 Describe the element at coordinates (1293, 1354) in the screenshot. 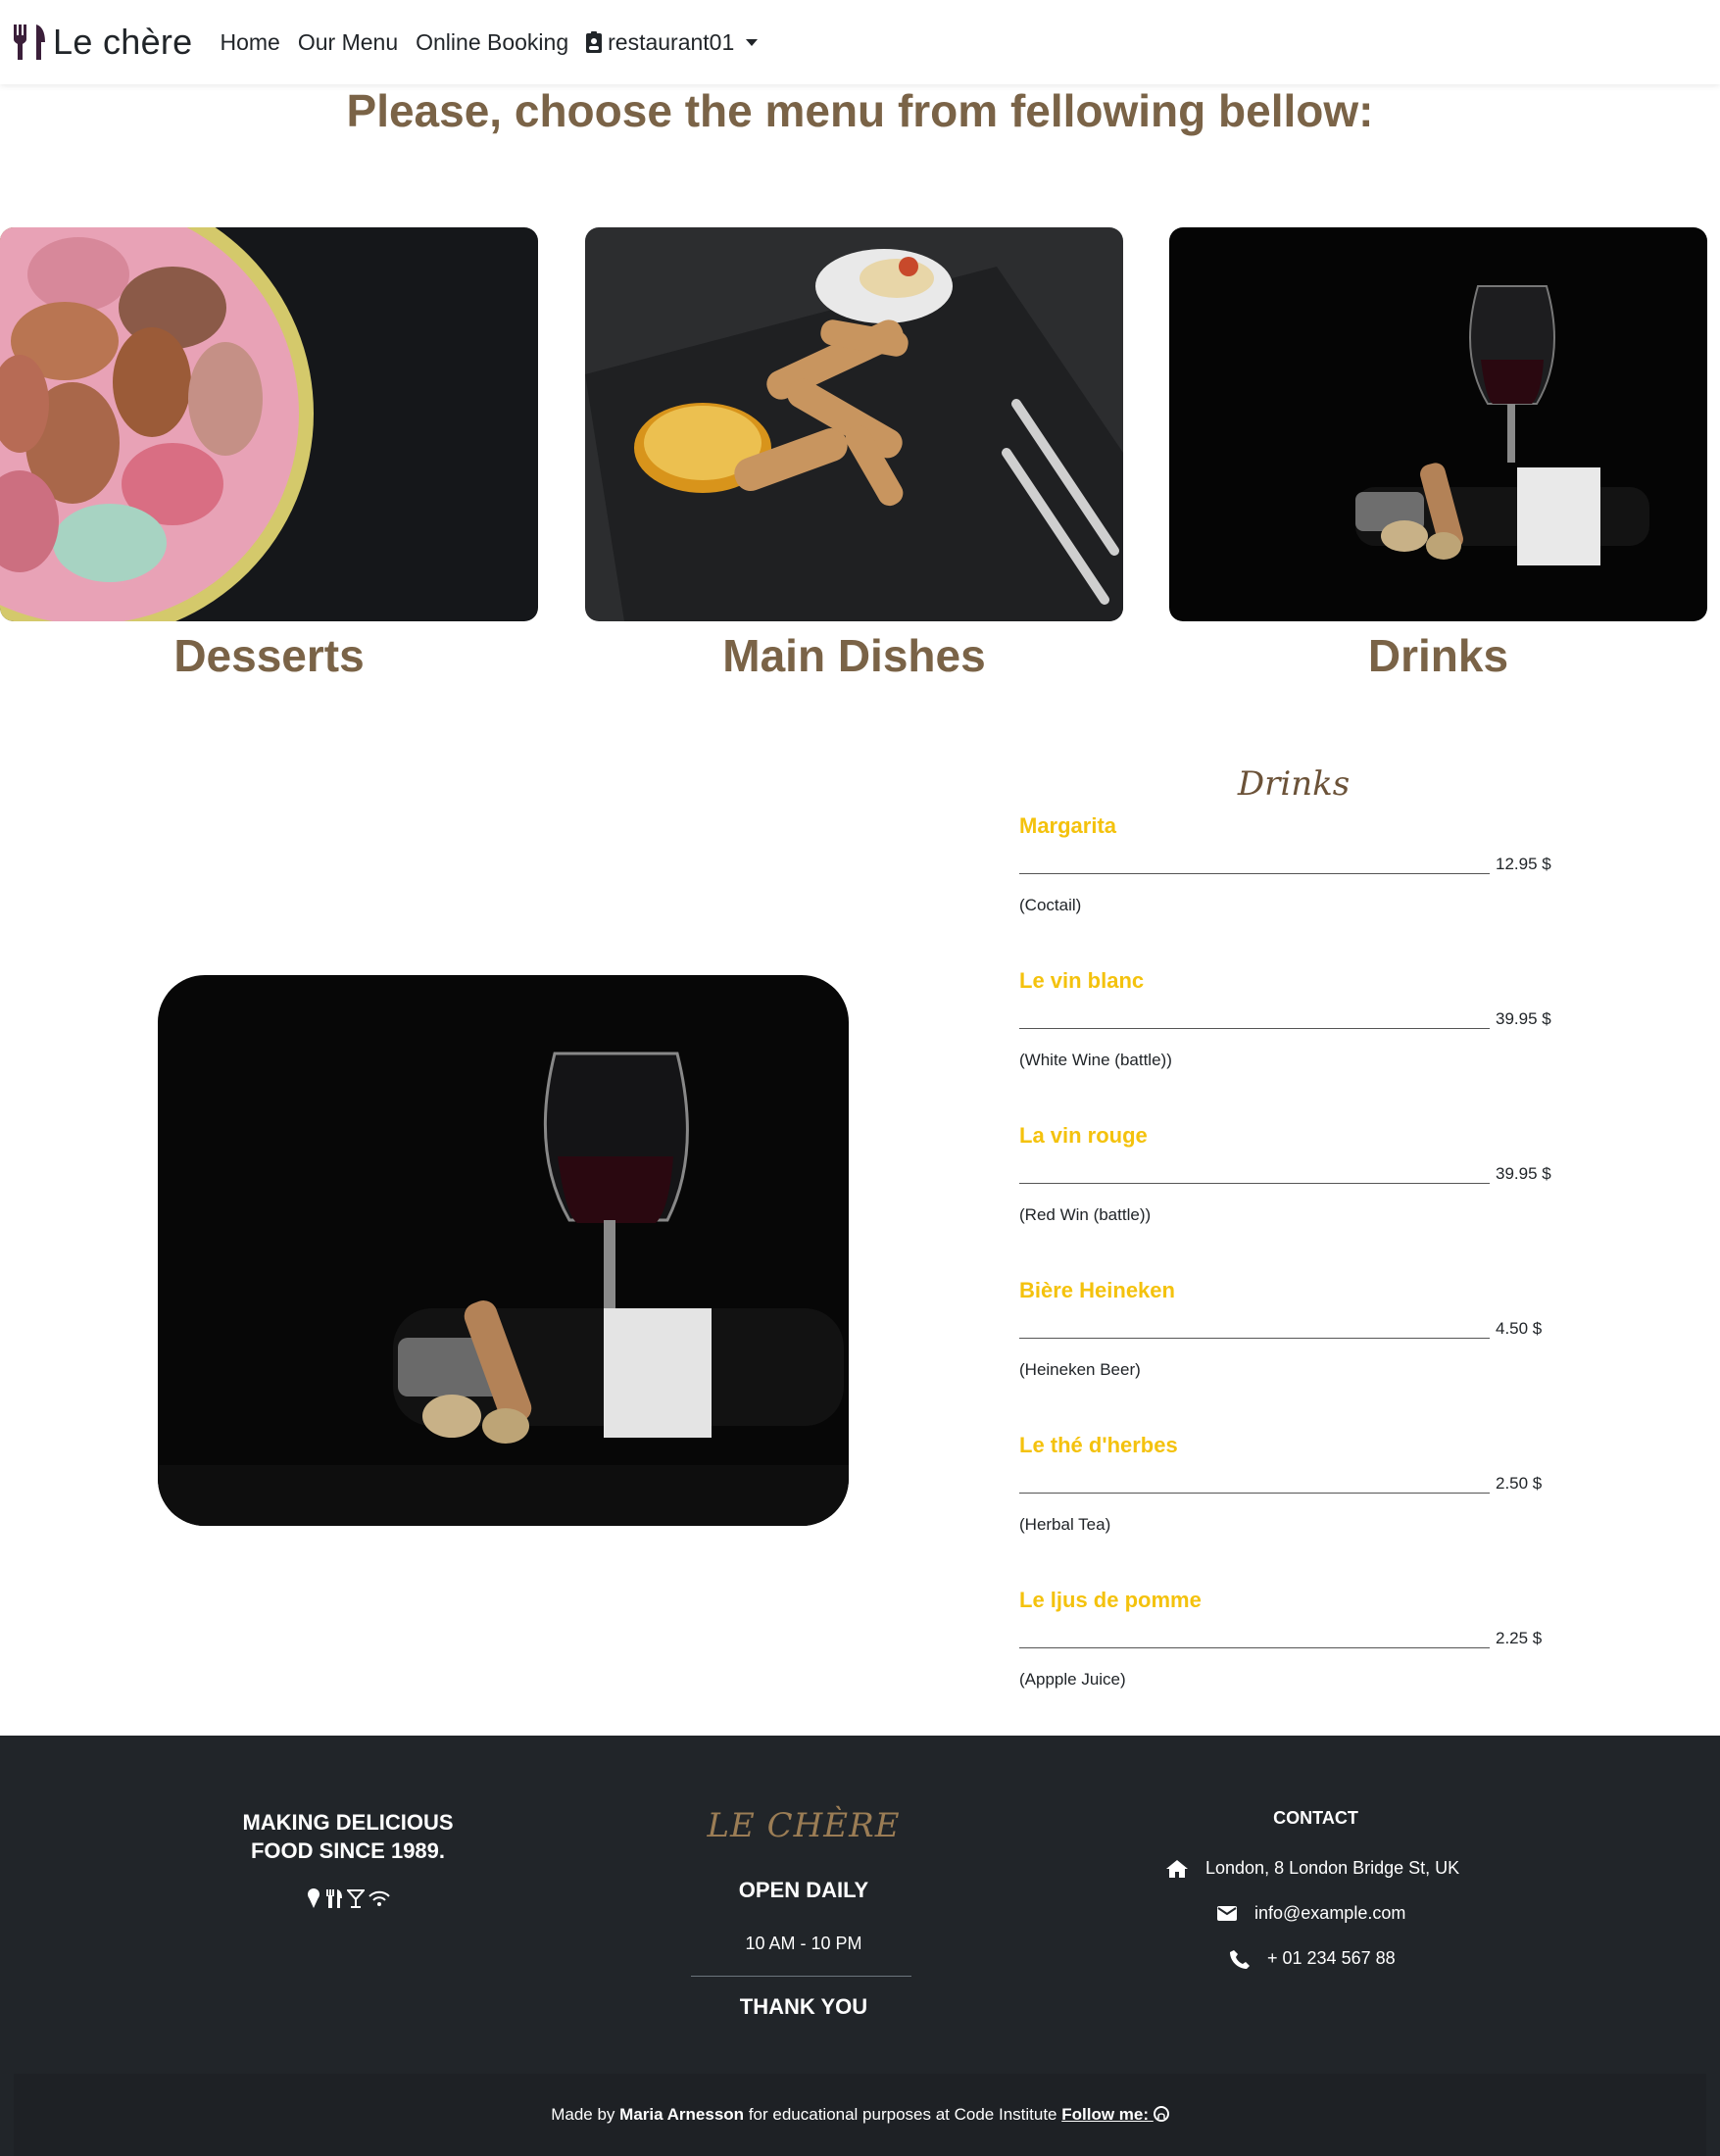

I see `menu-item: Bière Heineken 4.50 $ (Heineken Beer)` at that location.